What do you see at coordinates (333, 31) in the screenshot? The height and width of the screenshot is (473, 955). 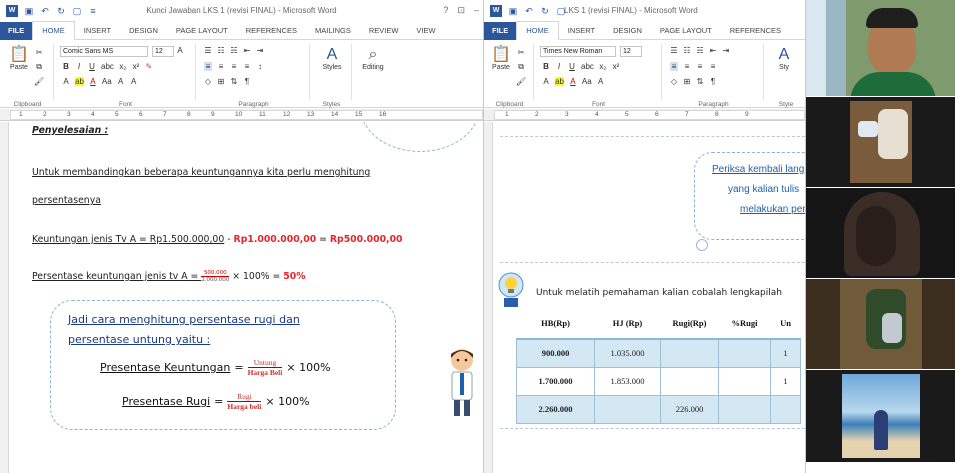 I see `tab-mailings: MAILINGS` at bounding box center [333, 31].